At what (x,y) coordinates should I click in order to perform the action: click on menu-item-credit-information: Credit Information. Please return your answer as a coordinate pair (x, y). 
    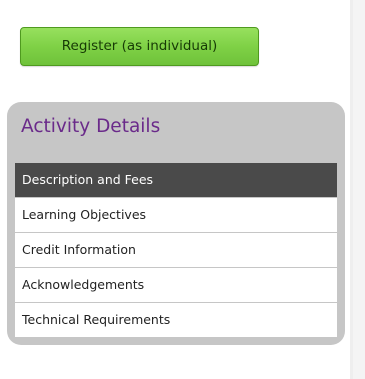
    Looking at the image, I should click on (176, 250).